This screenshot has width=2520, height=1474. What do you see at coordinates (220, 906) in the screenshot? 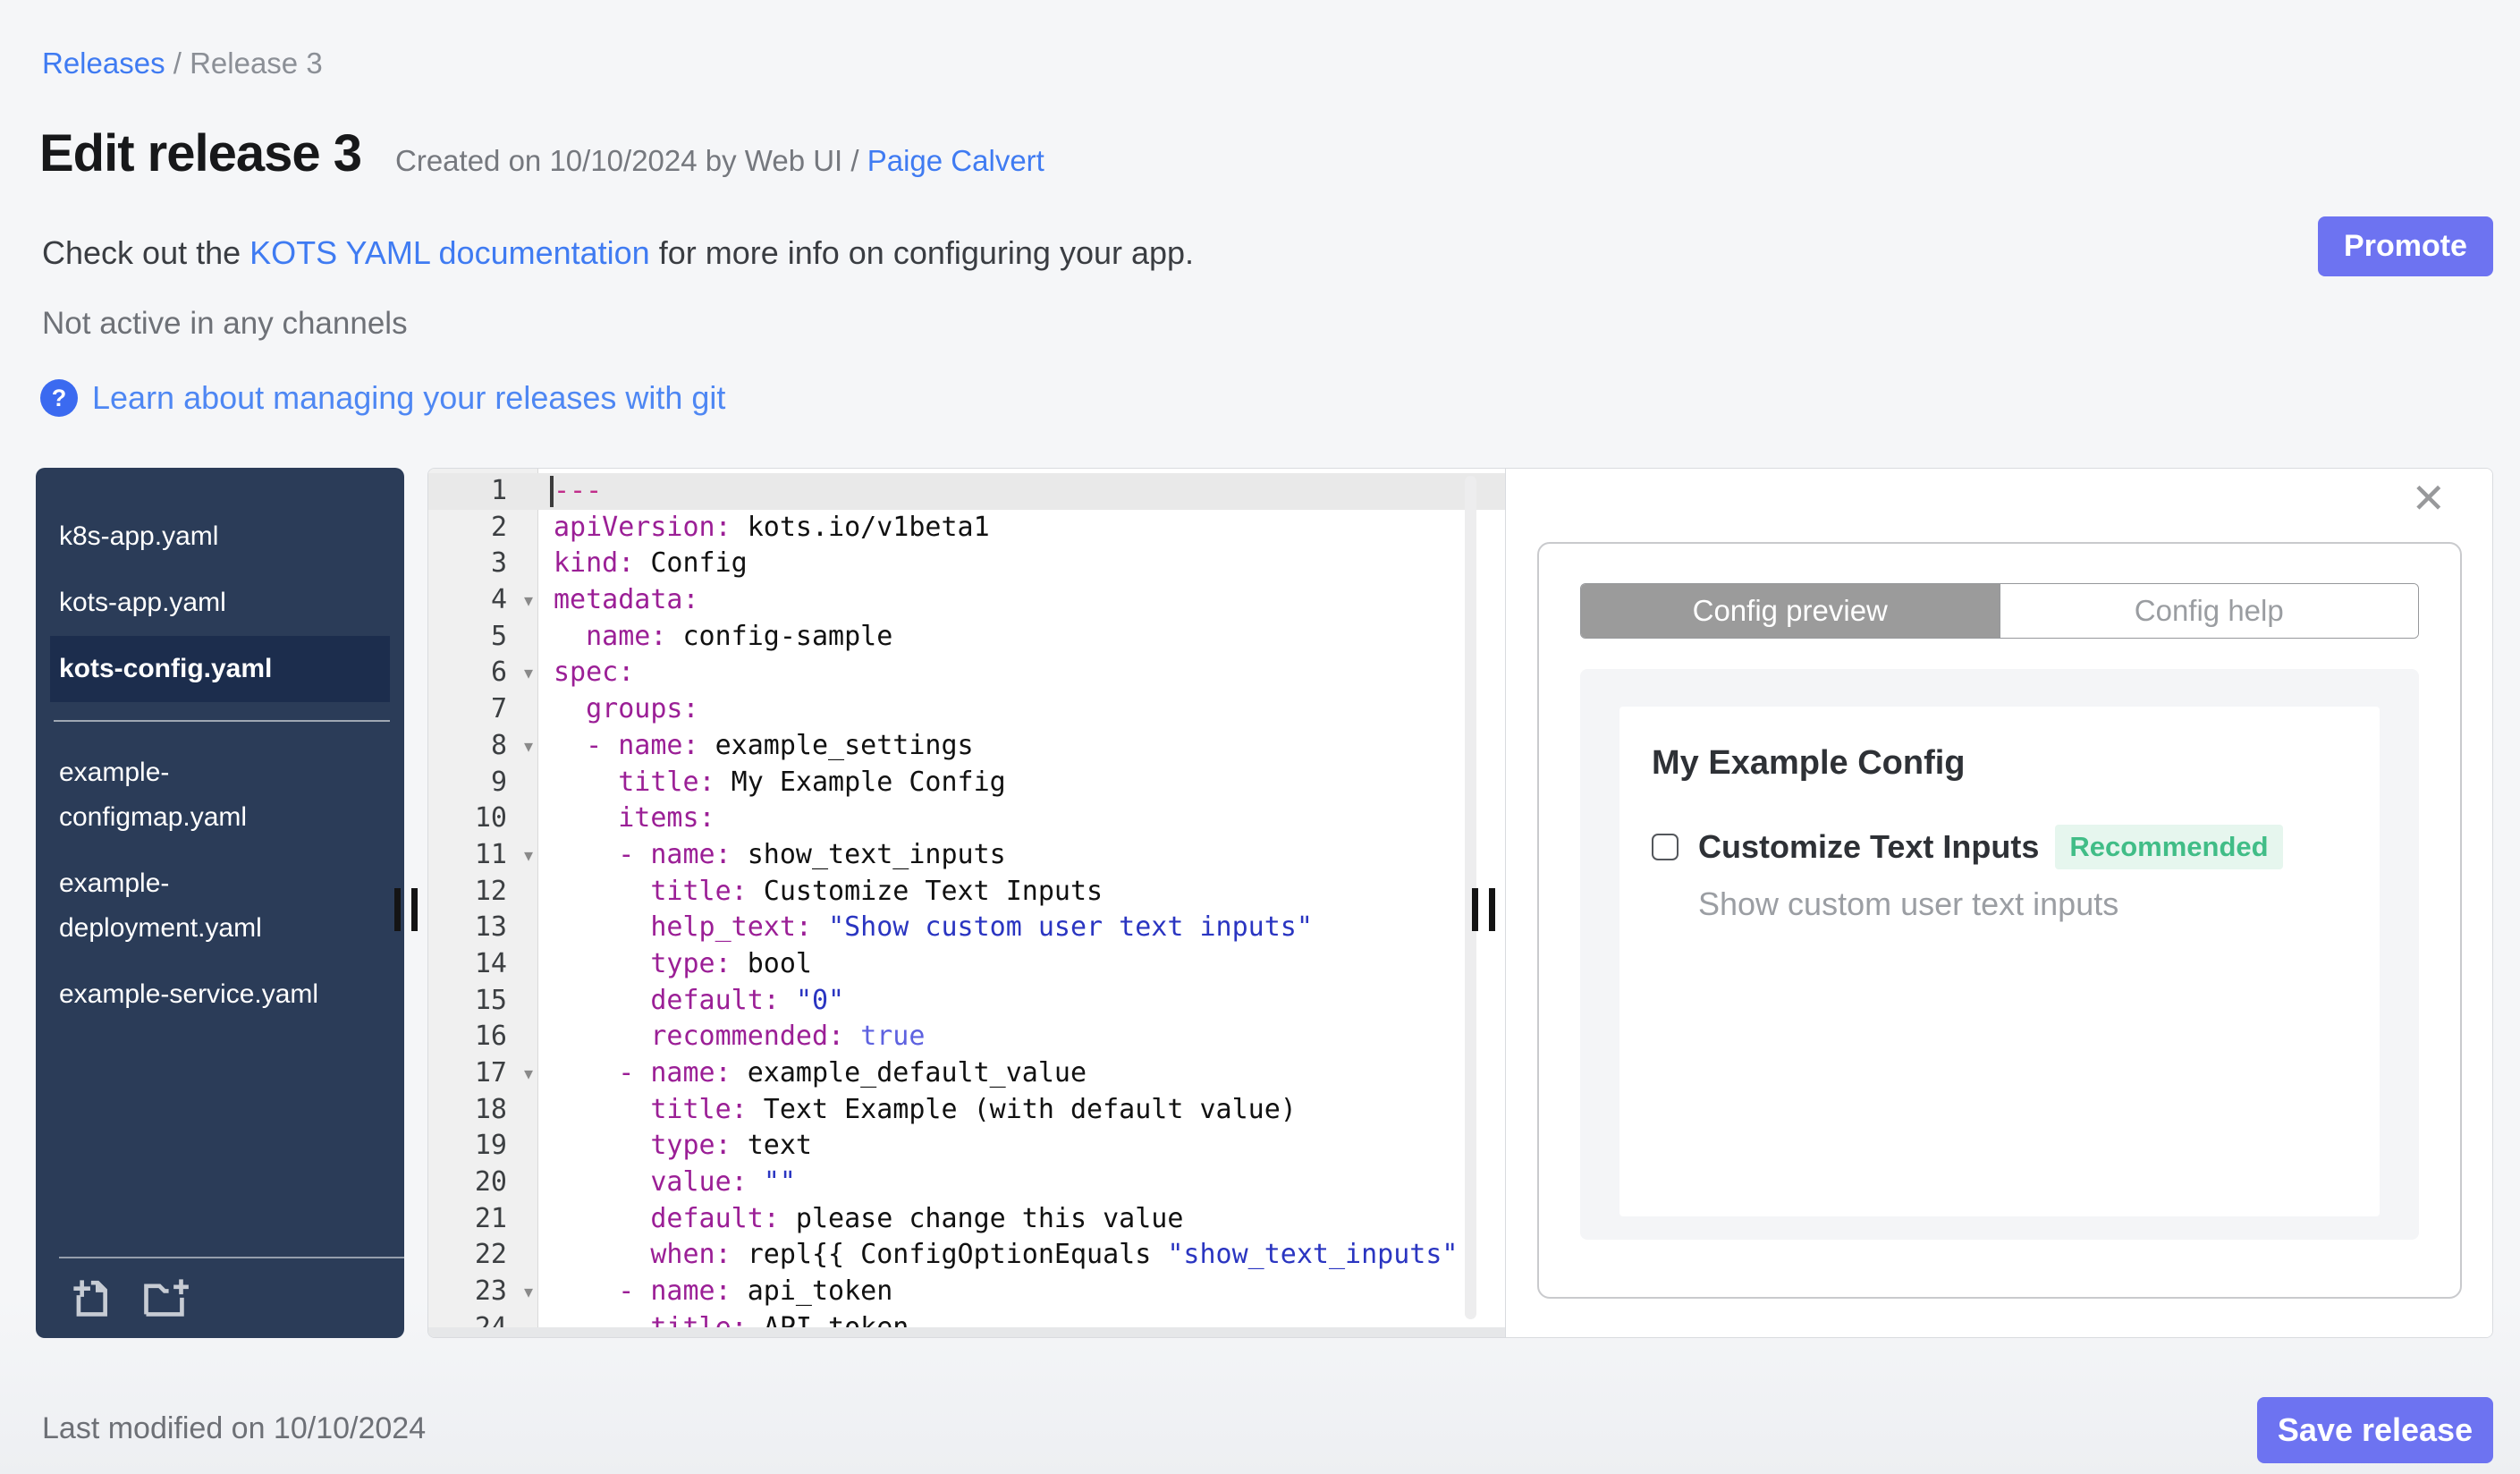
I see `sidebar-item-example-deployment-yaml: example-deployment.yaml` at bounding box center [220, 906].